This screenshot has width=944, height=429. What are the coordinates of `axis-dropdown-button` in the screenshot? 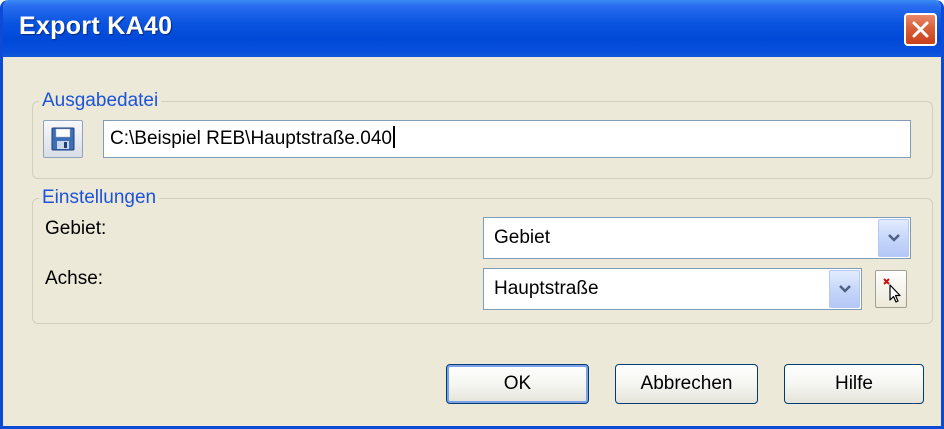 It's located at (844, 289).